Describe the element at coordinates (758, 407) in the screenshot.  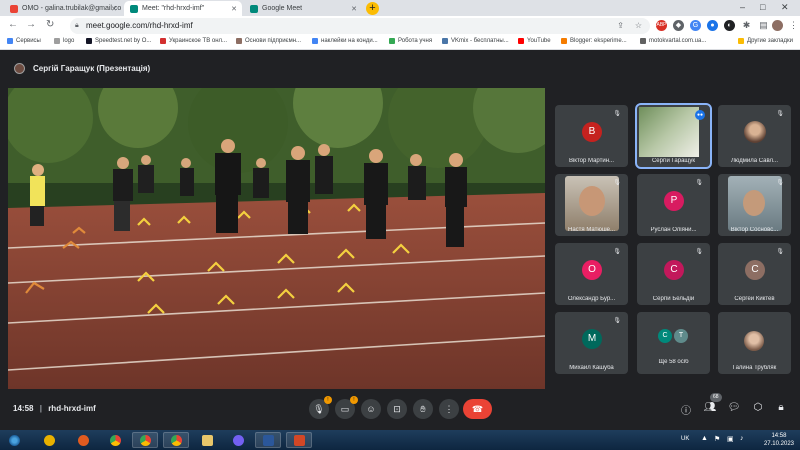
I see `activities-icon: ⬡` at that location.